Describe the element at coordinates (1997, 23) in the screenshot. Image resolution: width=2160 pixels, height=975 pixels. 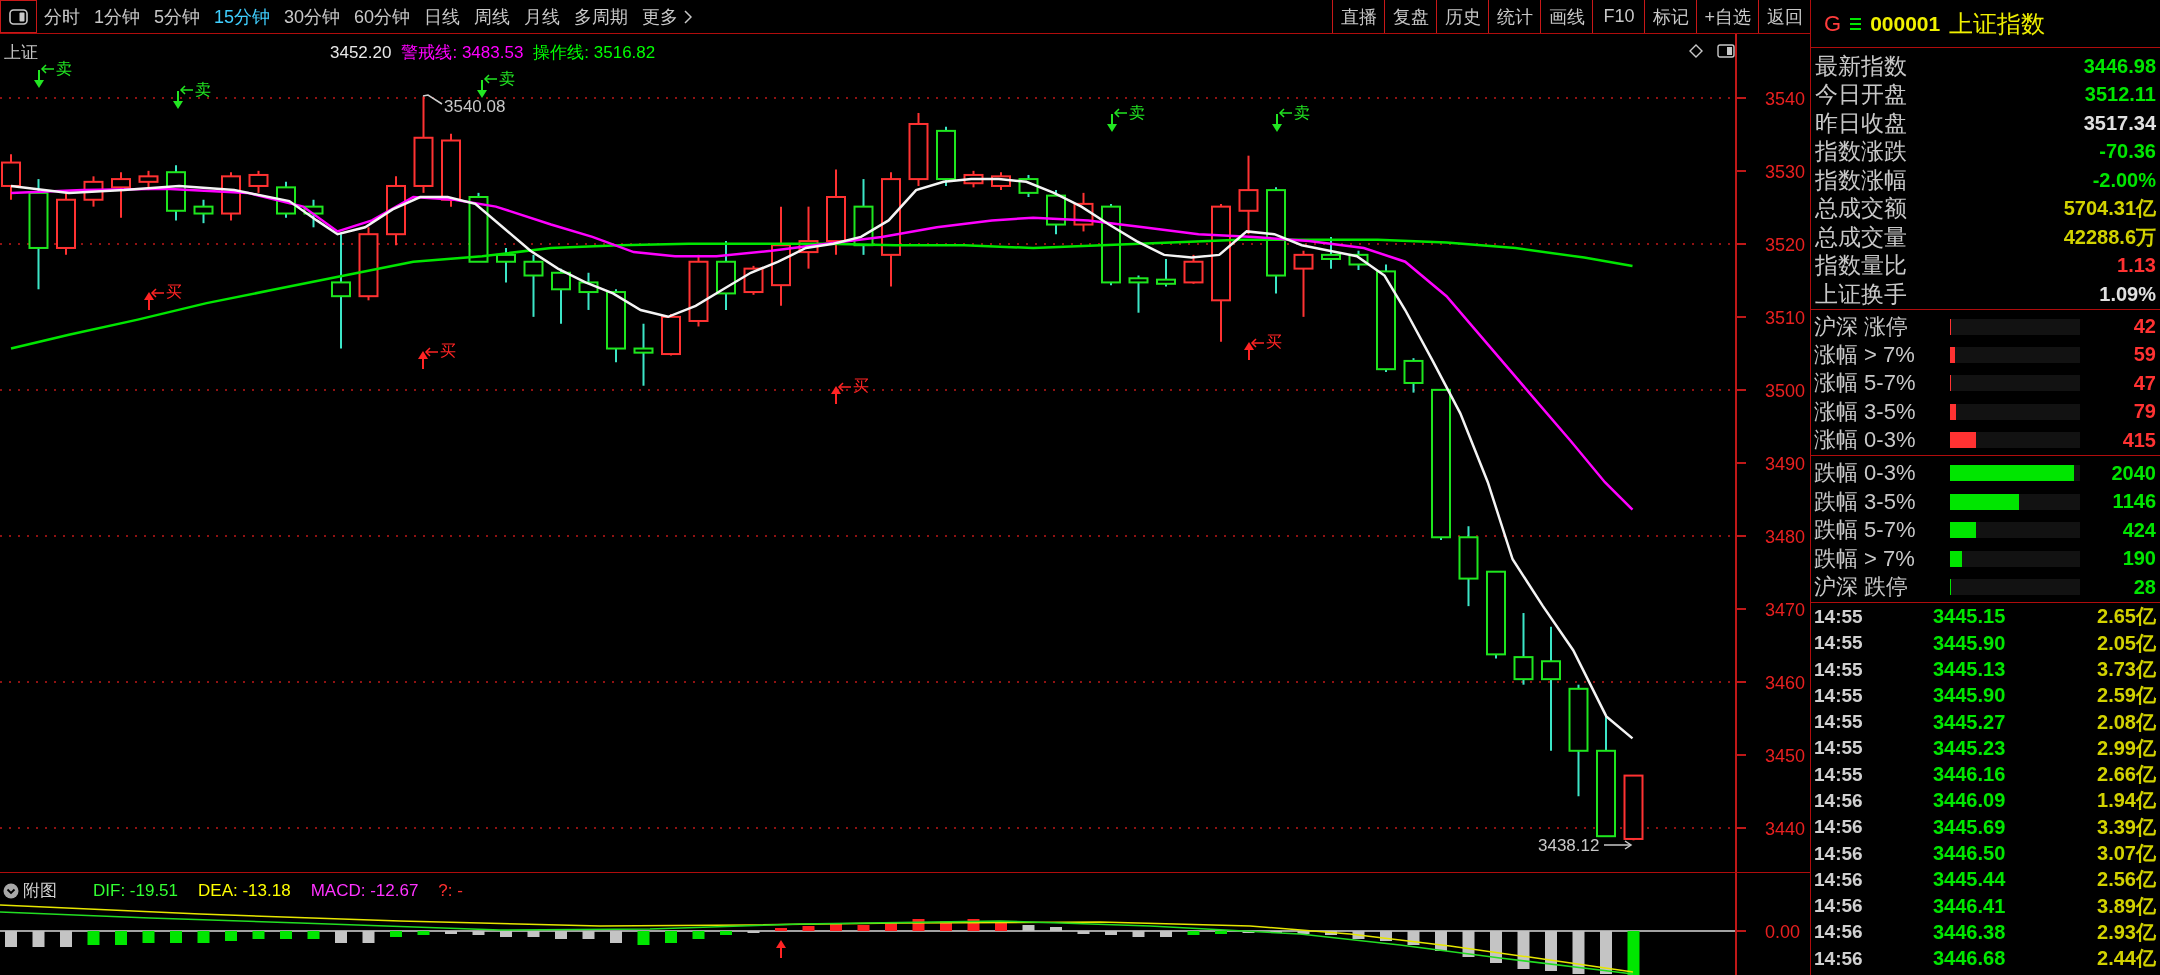
I see `index-name: 上证指数` at that location.